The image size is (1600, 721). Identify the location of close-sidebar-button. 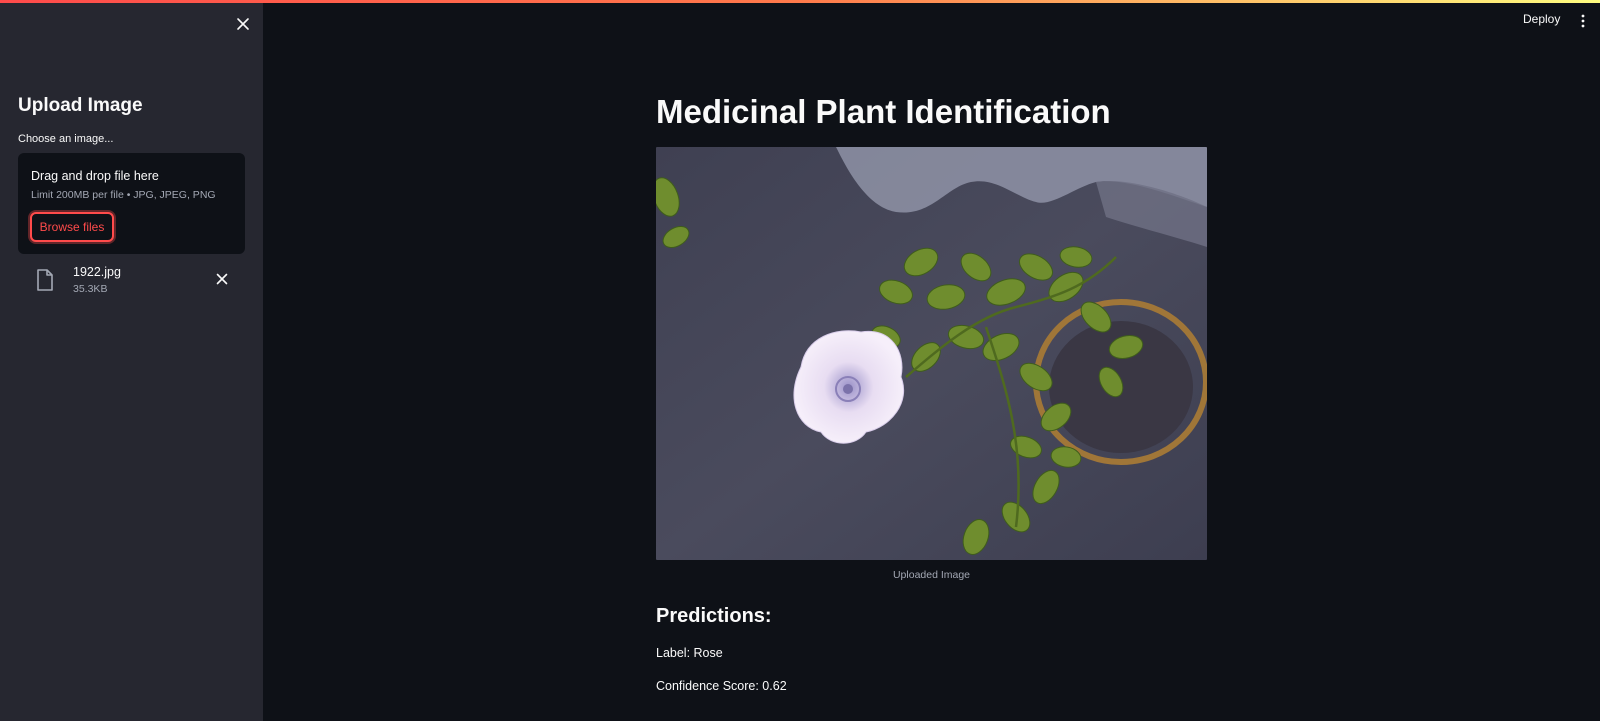
(243, 24).